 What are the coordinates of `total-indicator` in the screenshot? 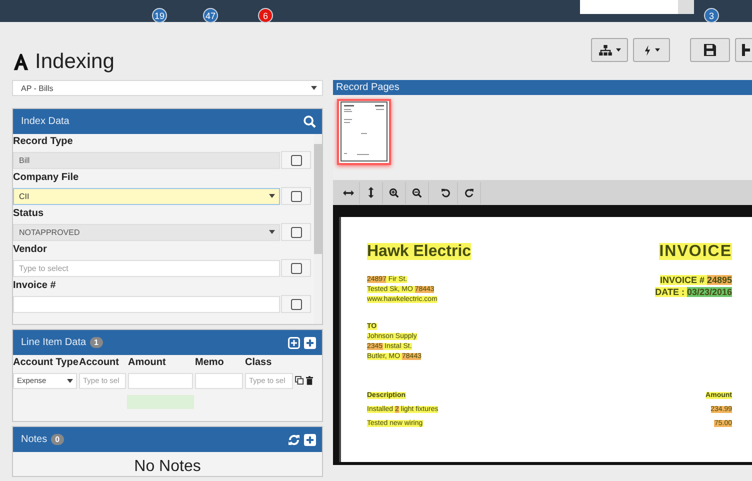 It's located at (160, 402).